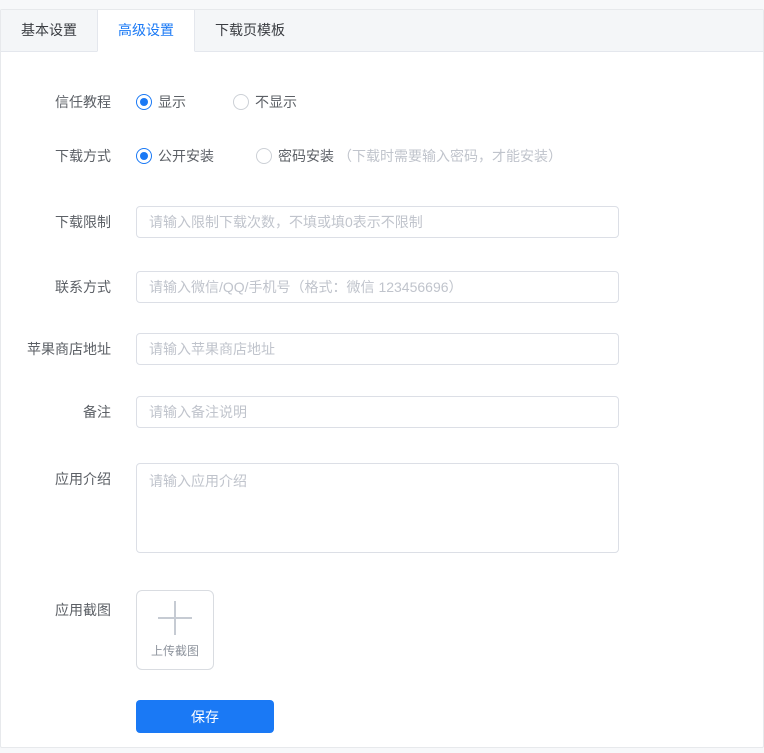 This screenshot has width=764, height=753. Describe the element at coordinates (172, 102) in the screenshot. I see `radio-show-label: 显示` at that location.